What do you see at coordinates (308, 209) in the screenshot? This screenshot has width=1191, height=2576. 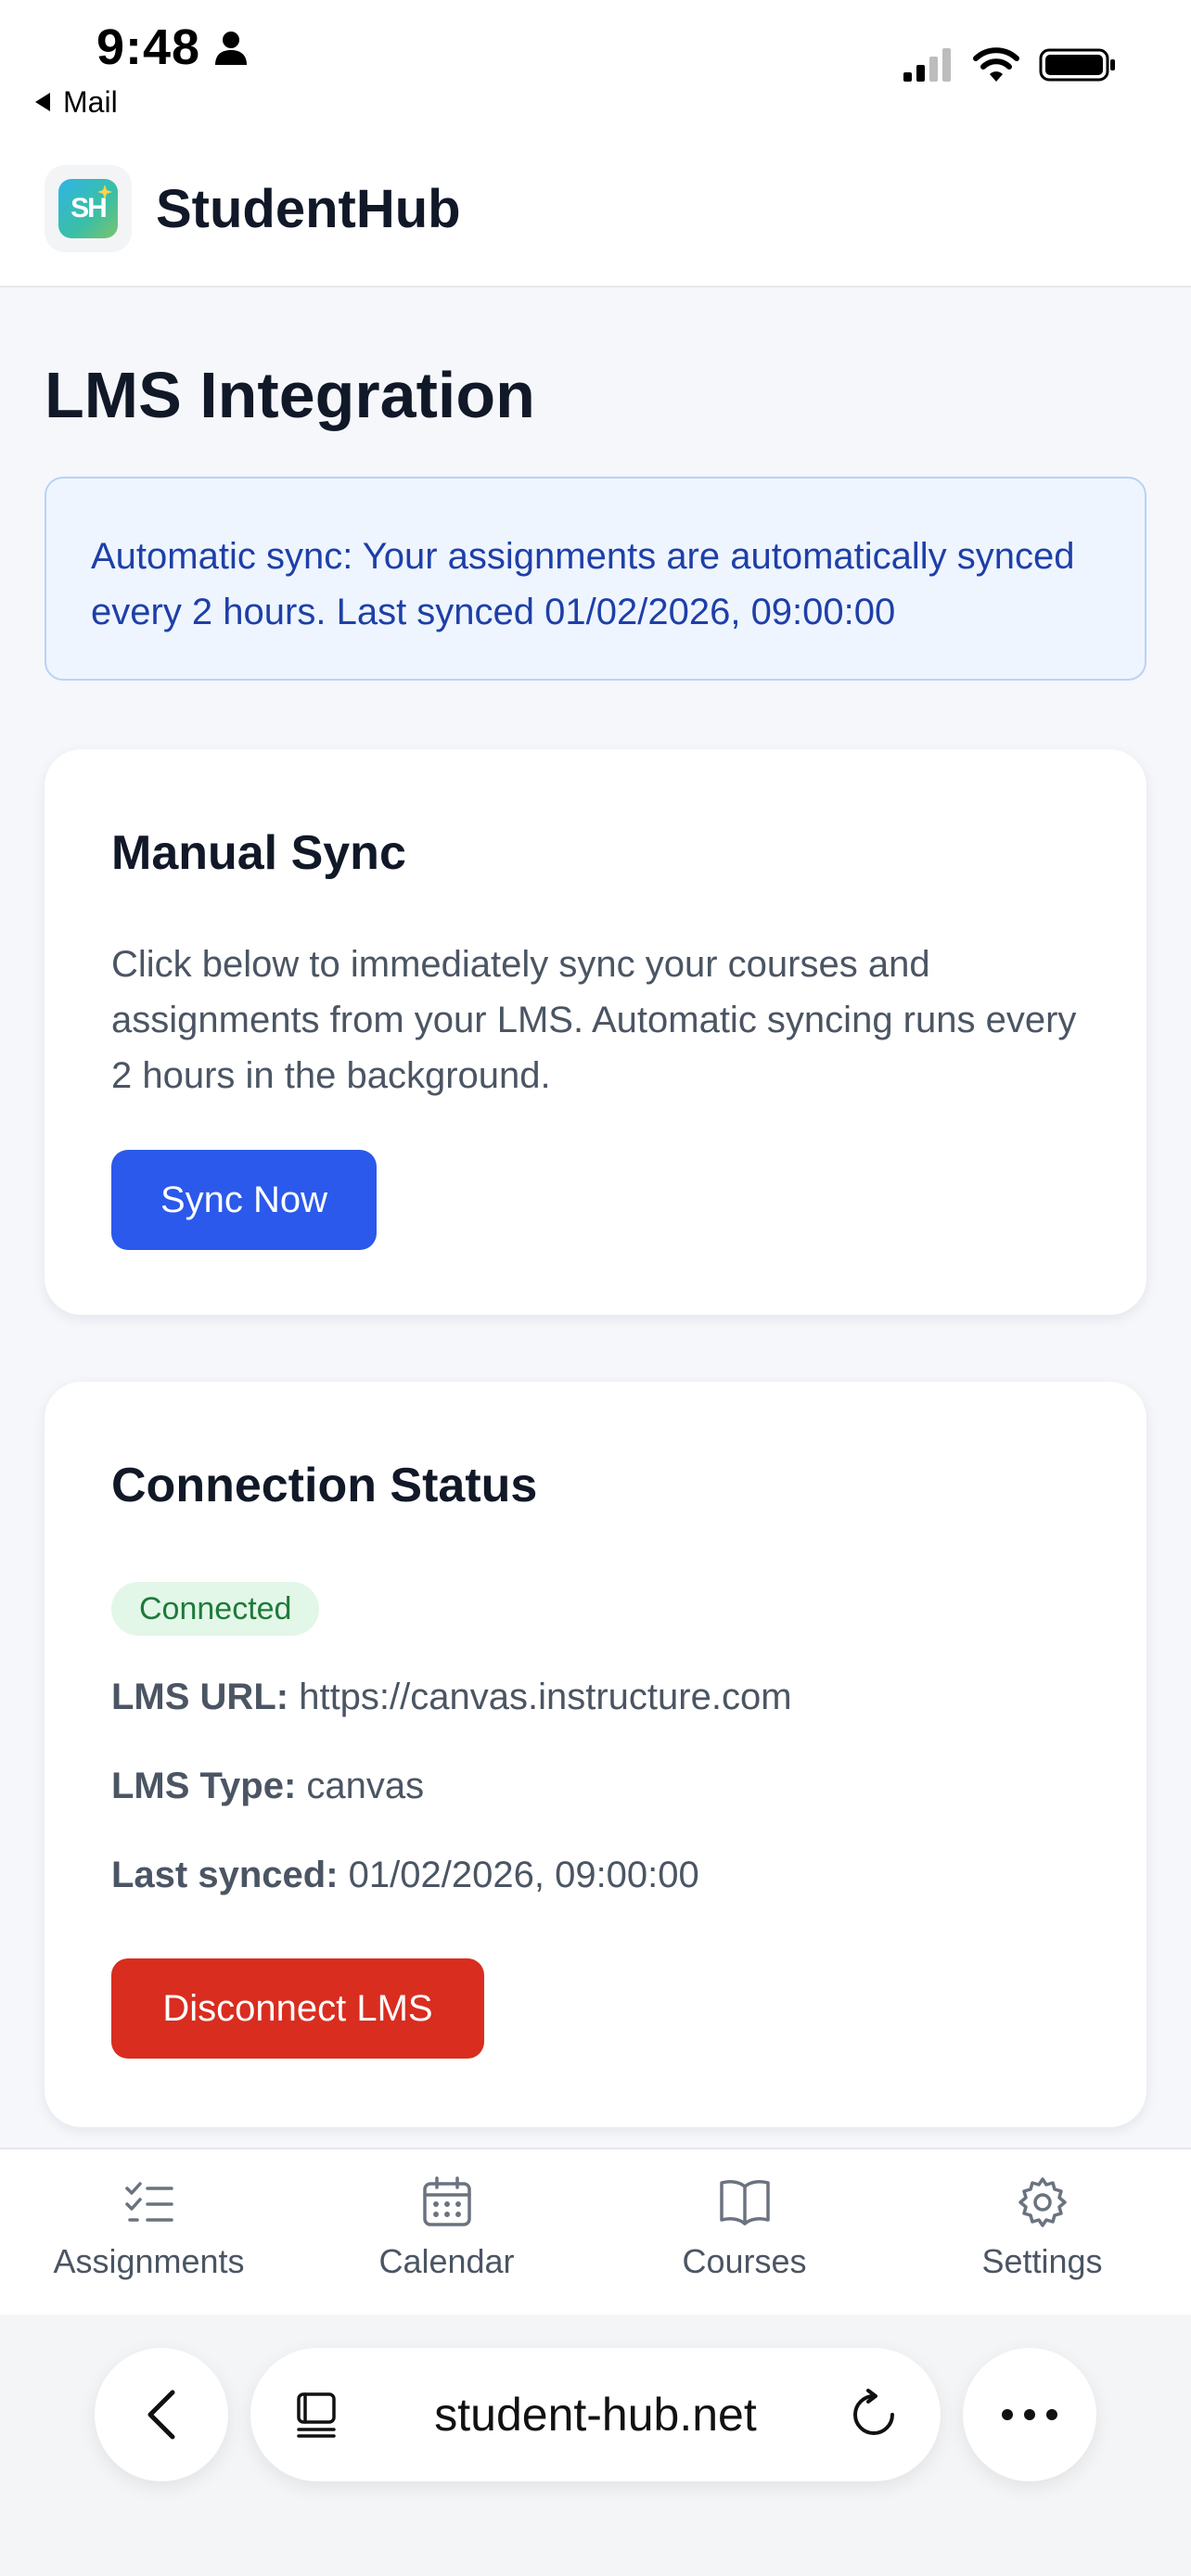 I see `app-name: StudentHub` at bounding box center [308, 209].